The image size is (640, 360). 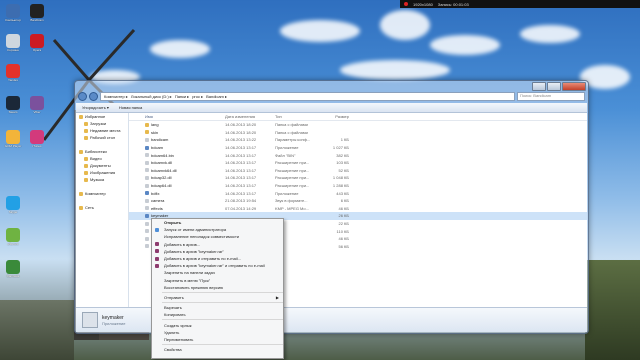 What do you see at coordinates (197, 96) in the screenshot?
I see `breadcrumb-item: proс ▸` at bounding box center [197, 96].